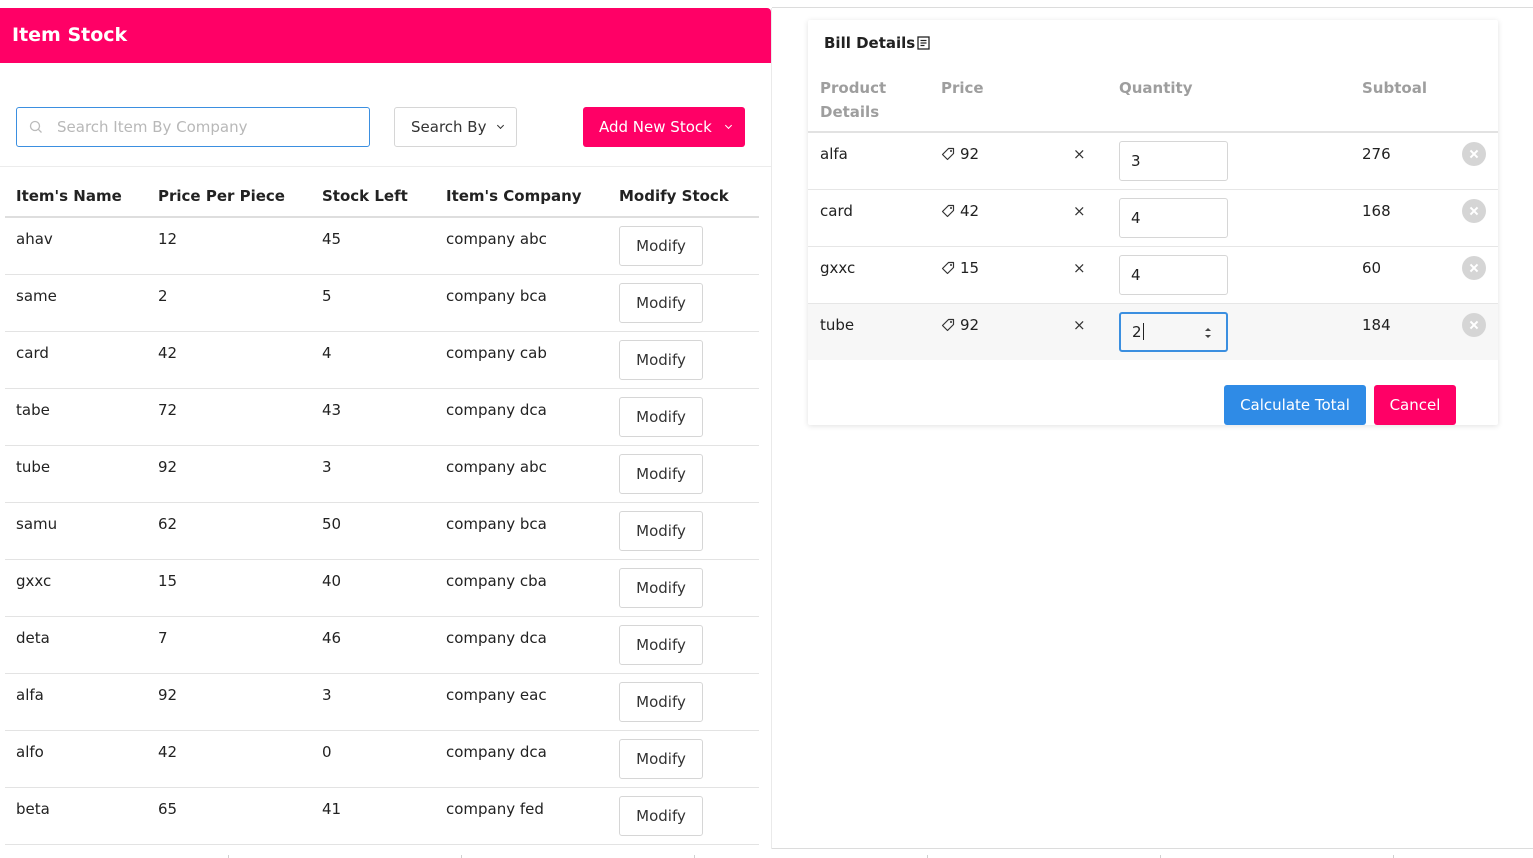  Describe the element at coordinates (1137, 331) in the screenshot. I see `quantity-value: 2` at that location.